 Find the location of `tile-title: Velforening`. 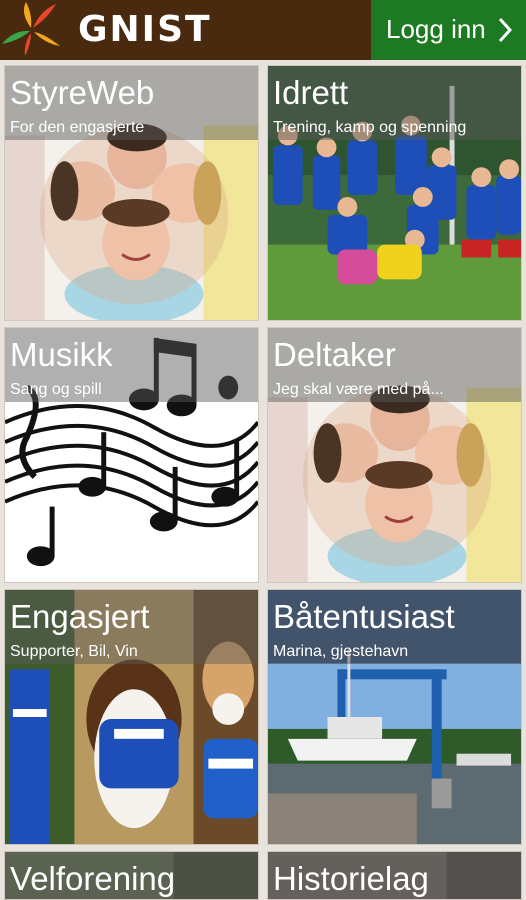

tile-title: Velforening is located at coordinates (93, 878).